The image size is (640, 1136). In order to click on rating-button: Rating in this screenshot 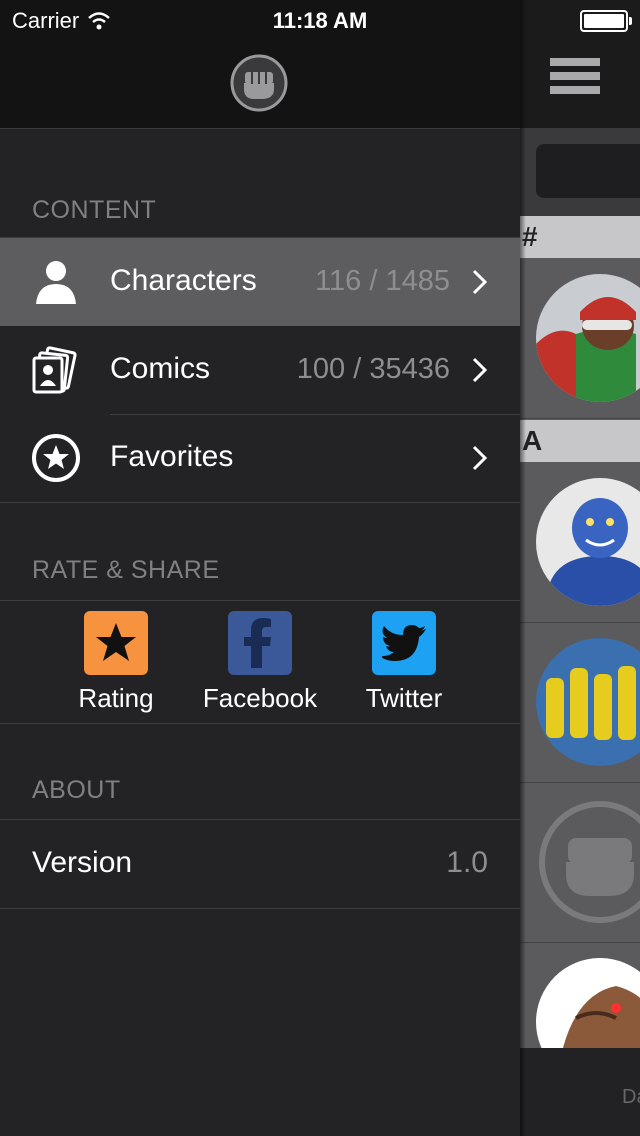, I will do `click(116, 662)`.